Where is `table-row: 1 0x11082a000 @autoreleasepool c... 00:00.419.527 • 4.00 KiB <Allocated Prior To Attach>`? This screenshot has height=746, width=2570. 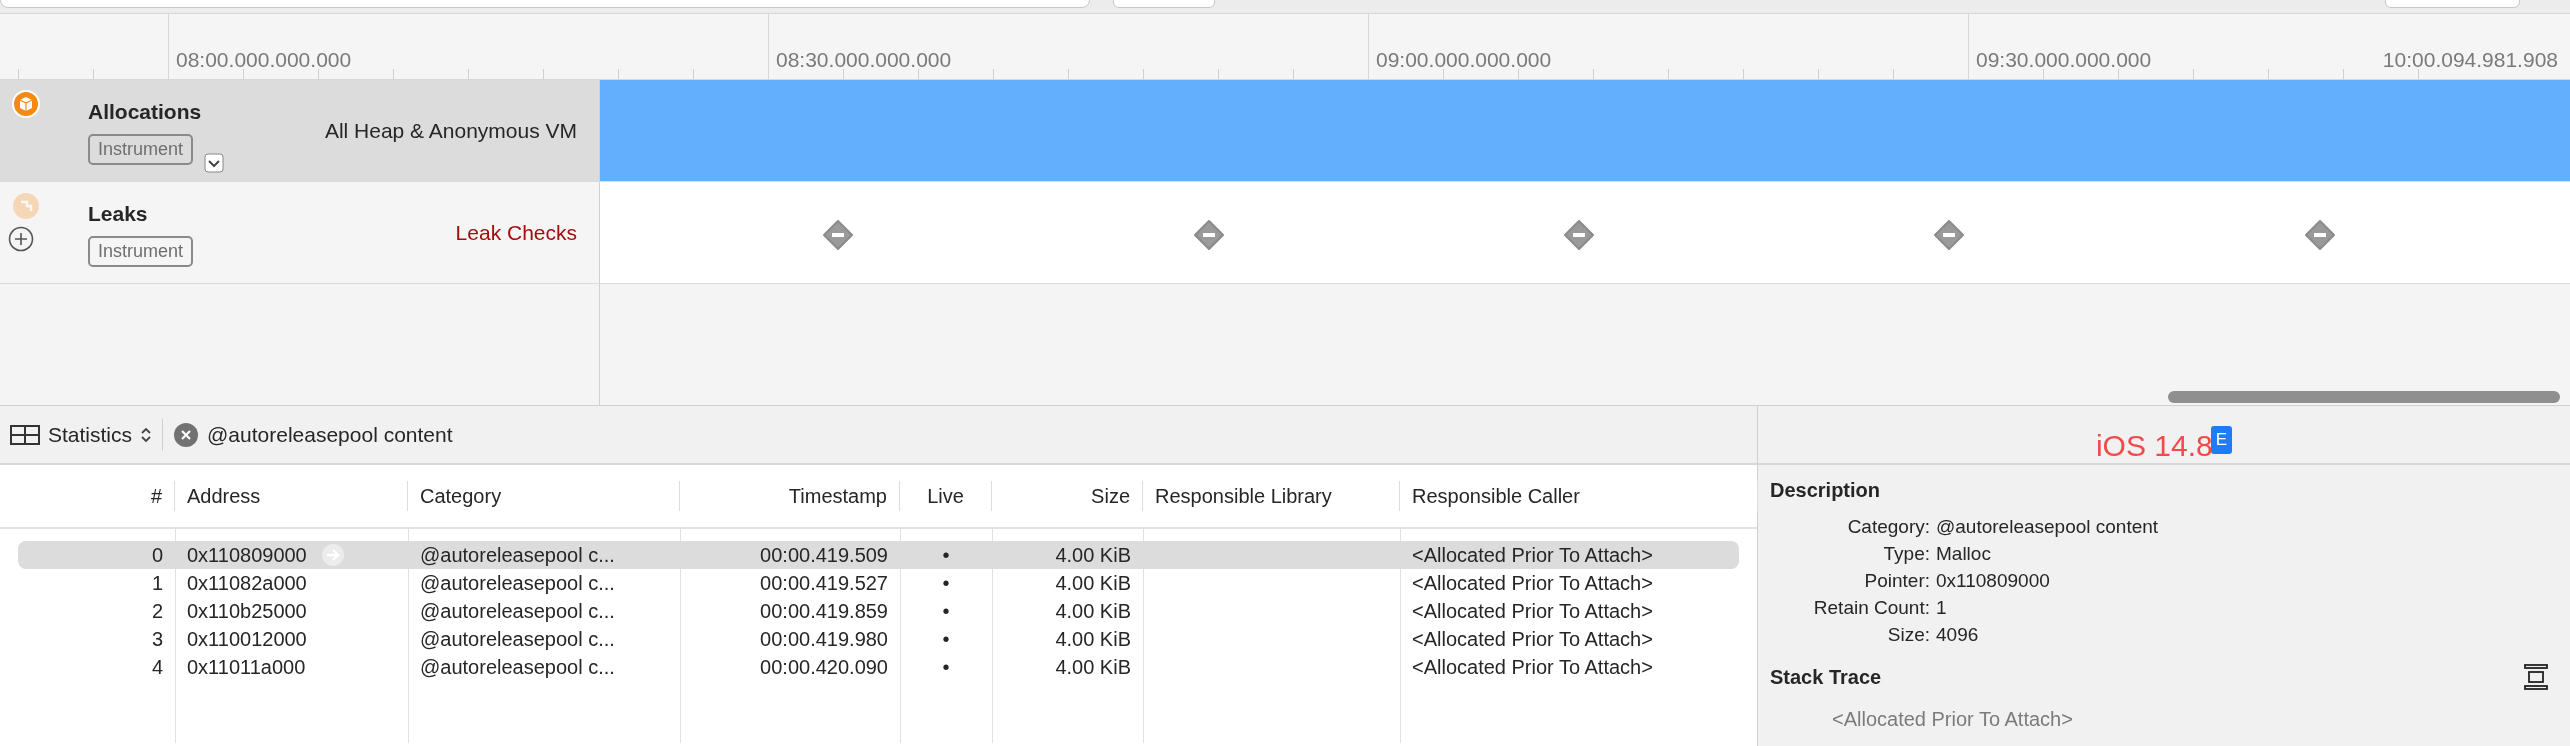 table-row: 1 0x11082a000 @autoreleasepool c... 00:00.419.527 • 4.00 KiB <Allocated Prior To Attach> is located at coordinates (878, 583).